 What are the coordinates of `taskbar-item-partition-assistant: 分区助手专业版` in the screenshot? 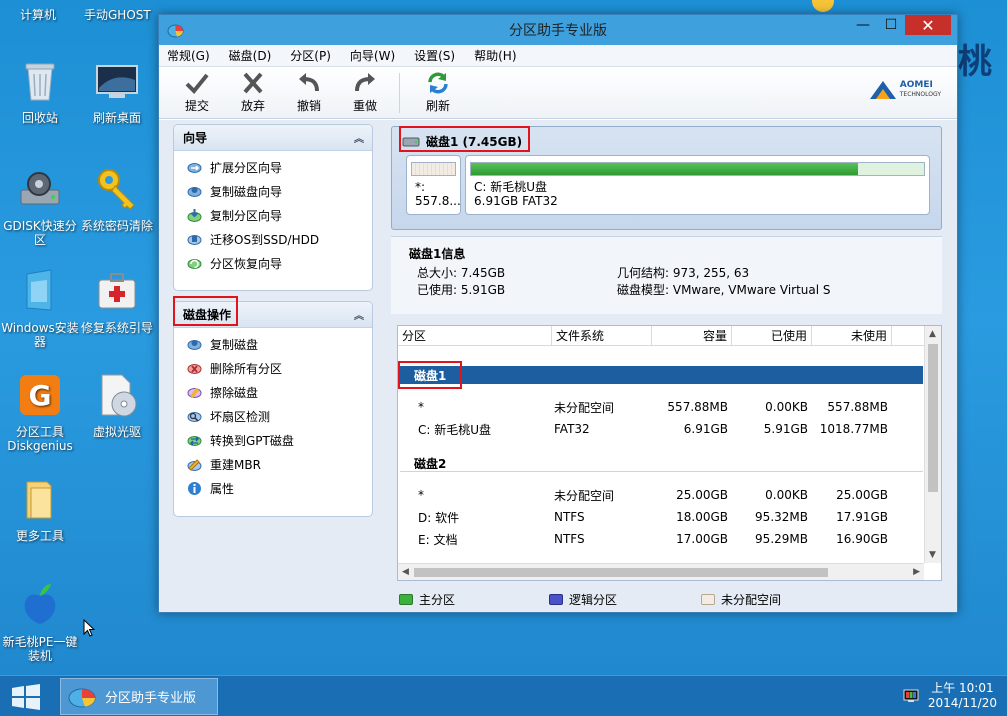 It's located at (139, 696).